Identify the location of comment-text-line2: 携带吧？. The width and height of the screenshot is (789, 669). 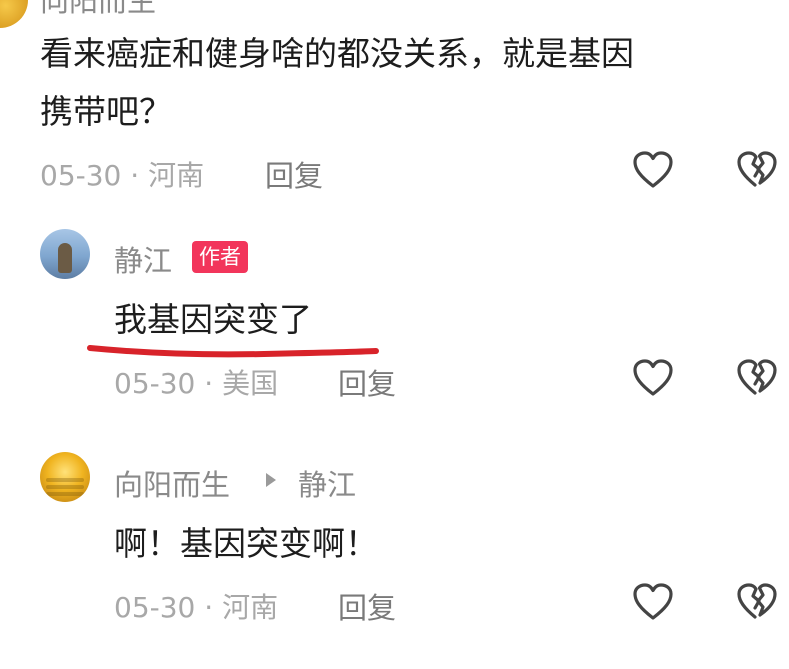
(106, 111).